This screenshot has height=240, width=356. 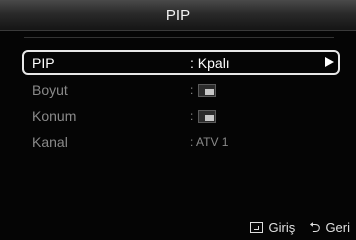 I want to click on pip-position-icon, so click(x=207, y=116).